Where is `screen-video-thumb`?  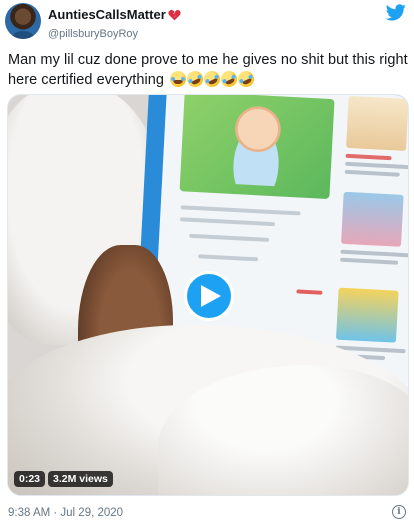 screen-video-thumb is located at coordinates (257, 147).